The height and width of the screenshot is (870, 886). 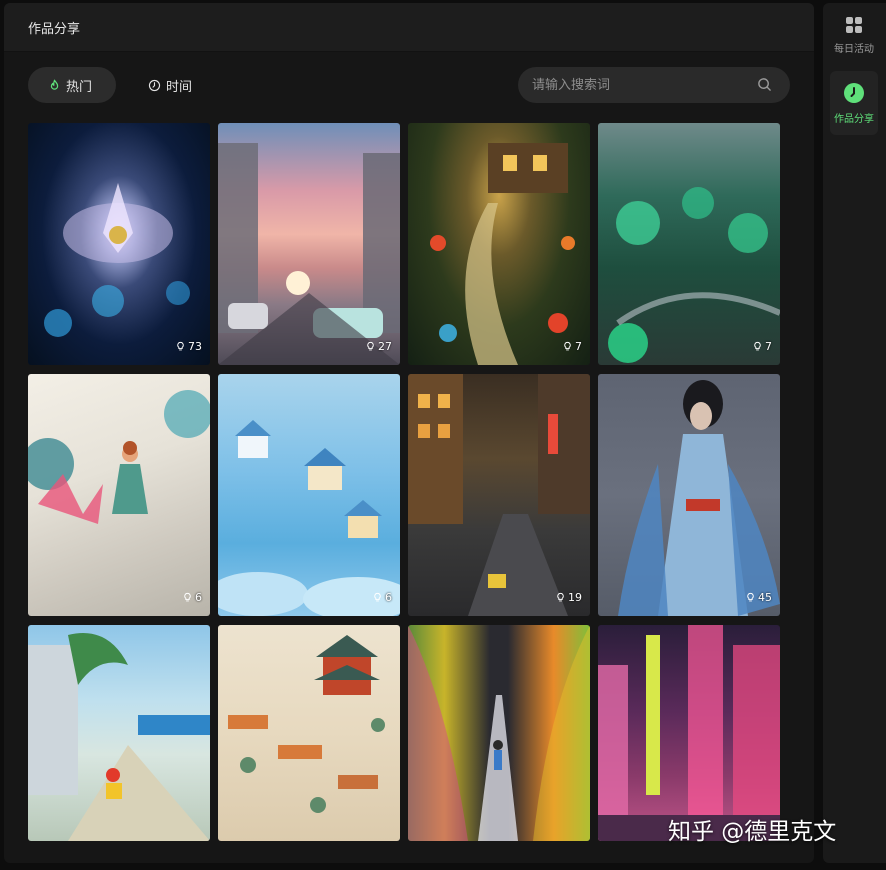 I want to click on search-input, so click(x=636, y=85).